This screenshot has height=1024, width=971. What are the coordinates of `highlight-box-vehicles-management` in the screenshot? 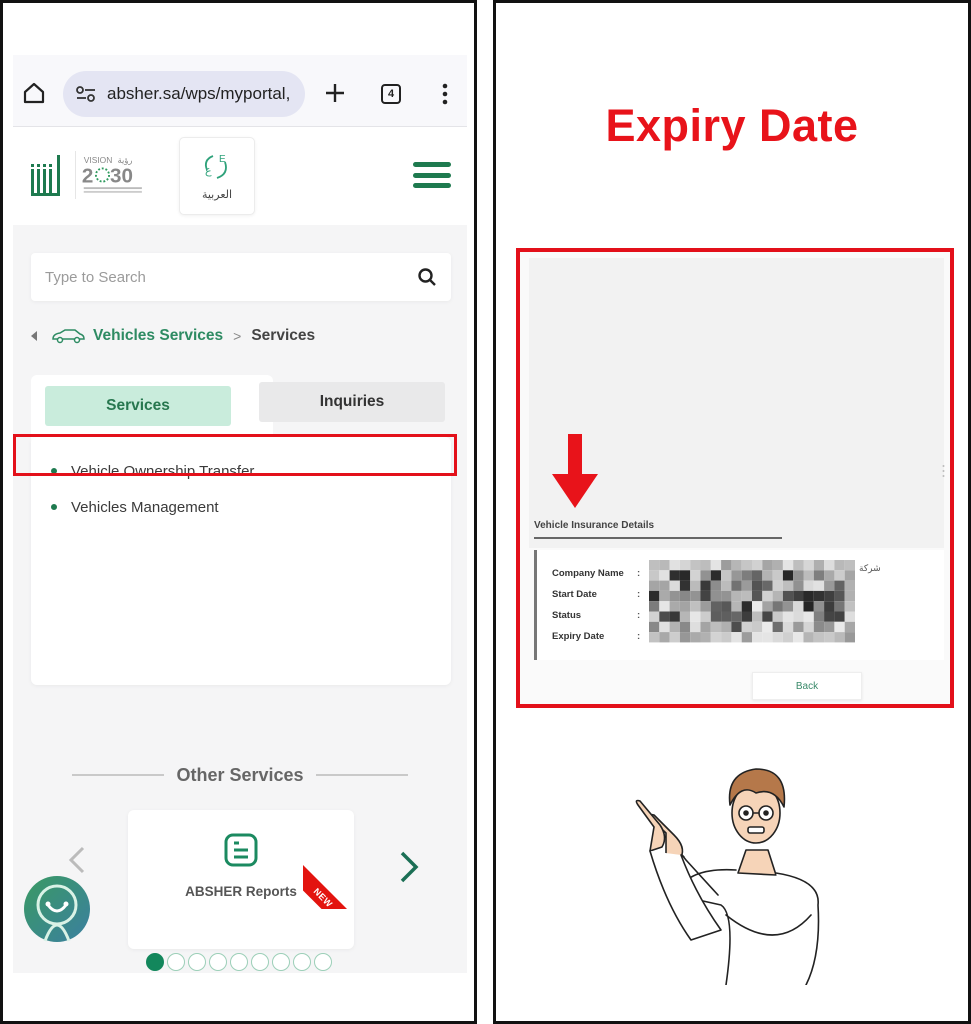 It's located at (235, 455).